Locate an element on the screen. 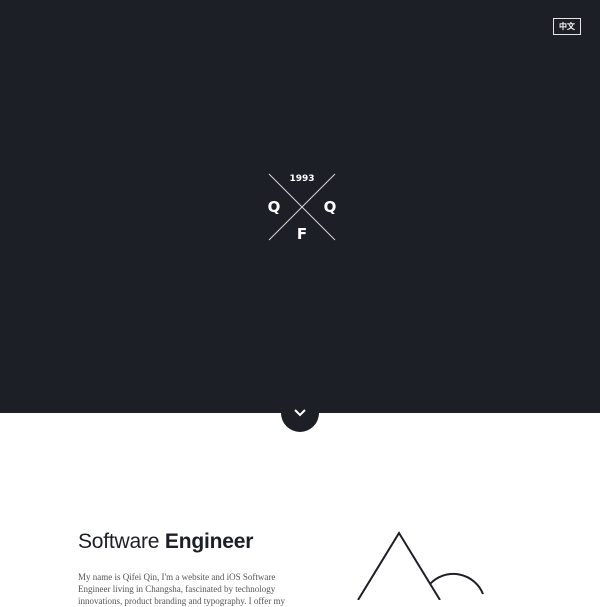 The height and width of the screenshot is (607, 600). scroll-down-button is located at coordinates (300, 413).